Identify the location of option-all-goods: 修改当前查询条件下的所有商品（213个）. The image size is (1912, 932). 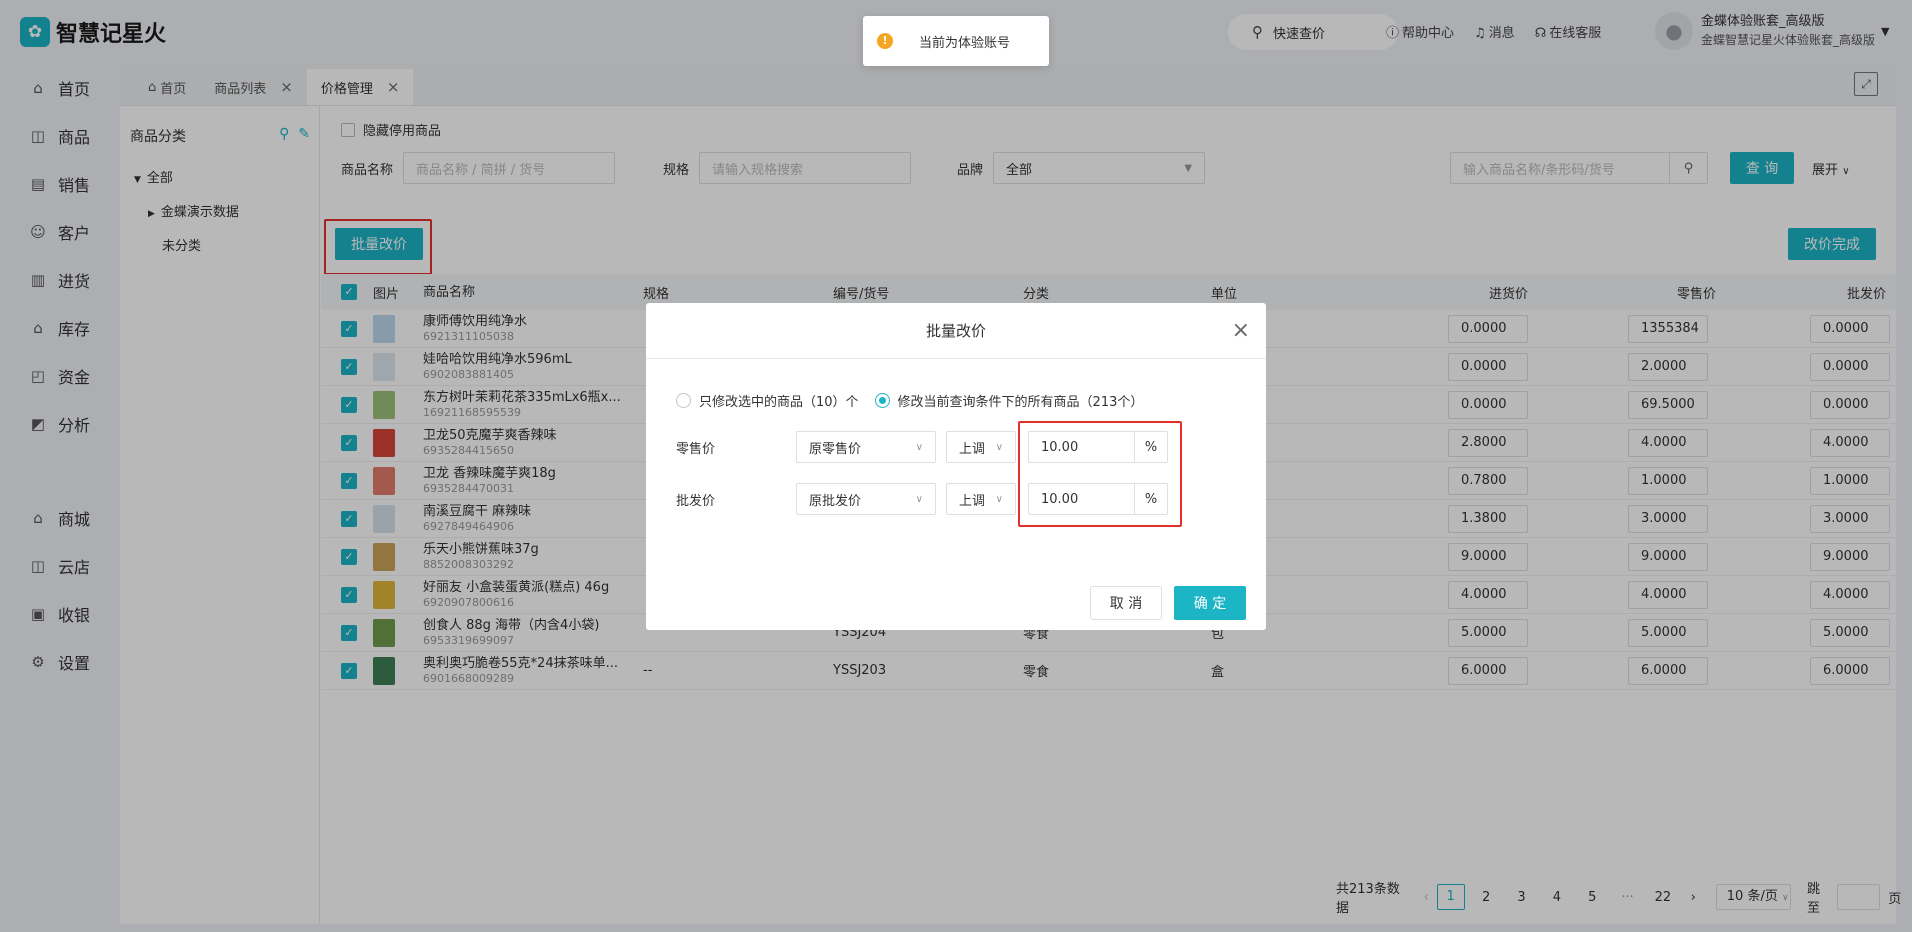
(1009, 400).